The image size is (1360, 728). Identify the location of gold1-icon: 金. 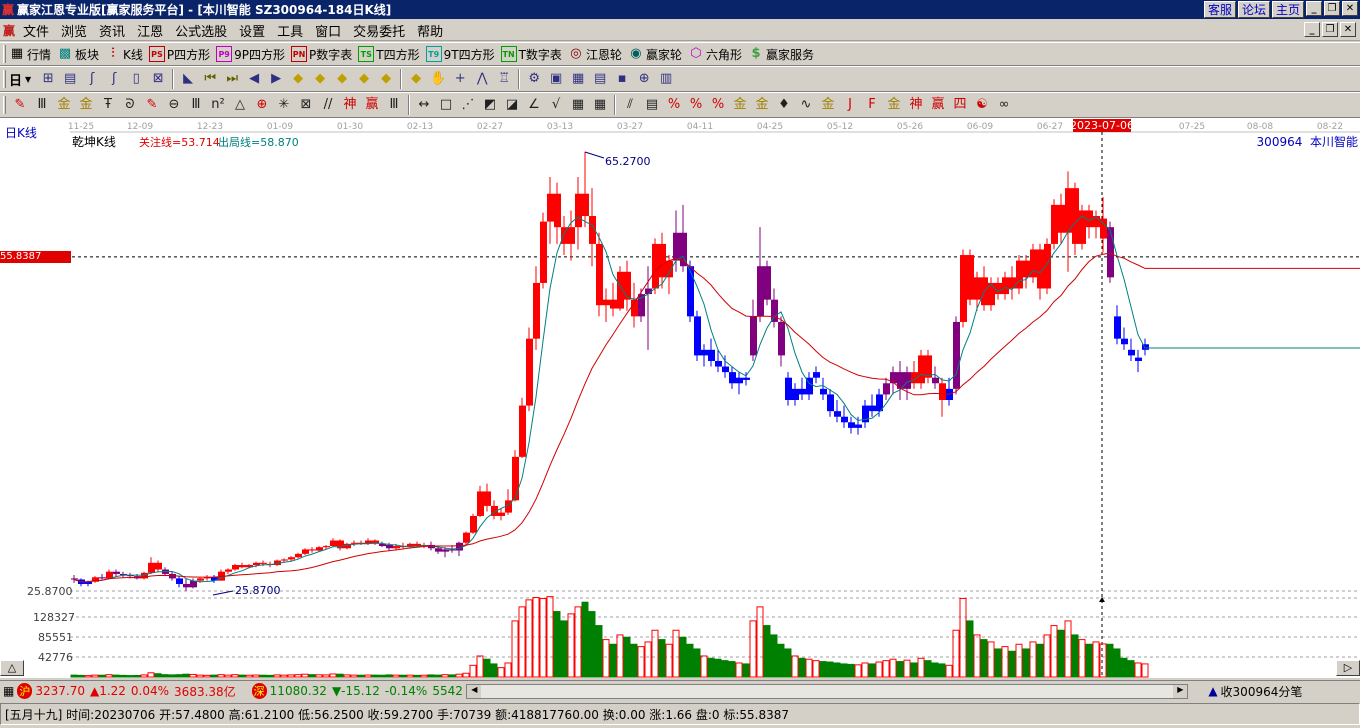
(64, 105).